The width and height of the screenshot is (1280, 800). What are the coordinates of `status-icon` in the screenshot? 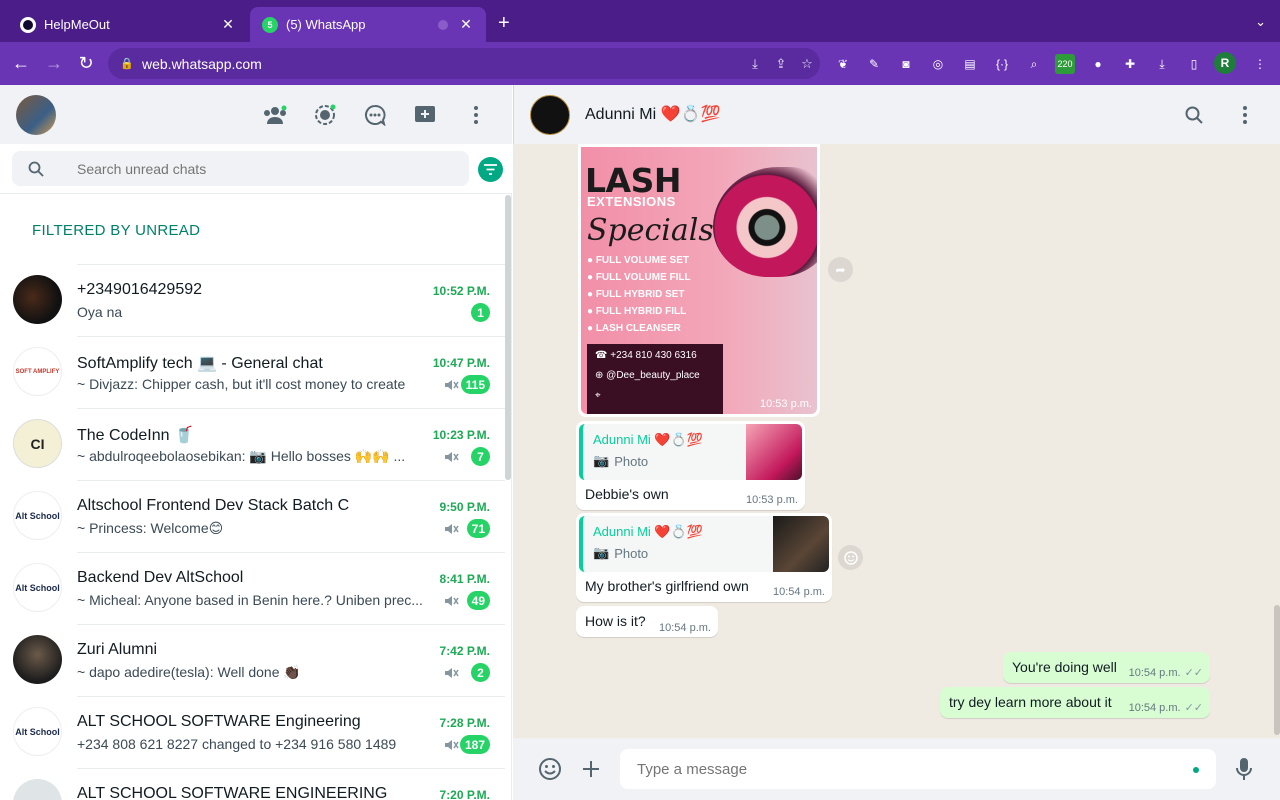 It's located at (325, 115).